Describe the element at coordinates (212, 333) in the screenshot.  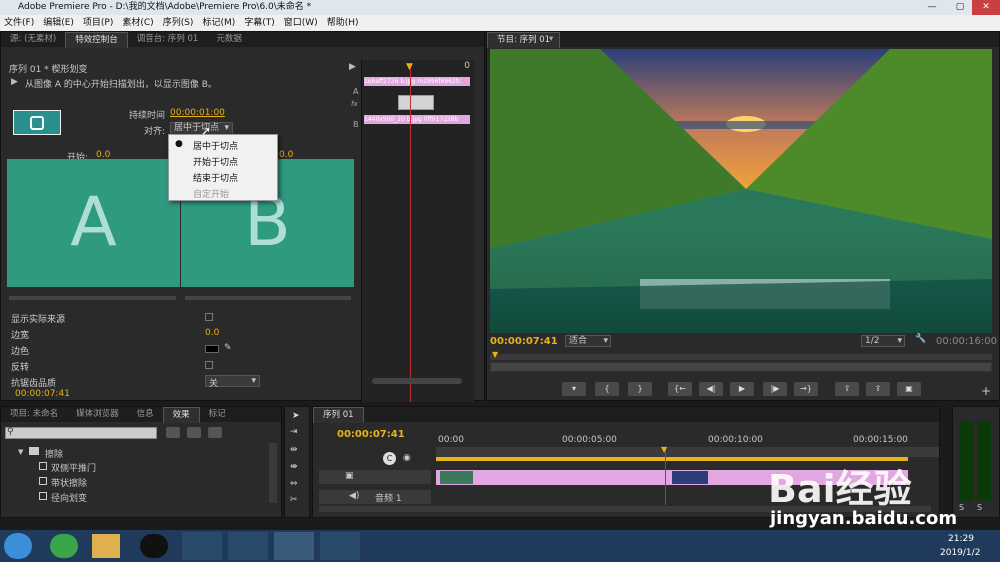
I see `border-width-value: 0.0` at that location.